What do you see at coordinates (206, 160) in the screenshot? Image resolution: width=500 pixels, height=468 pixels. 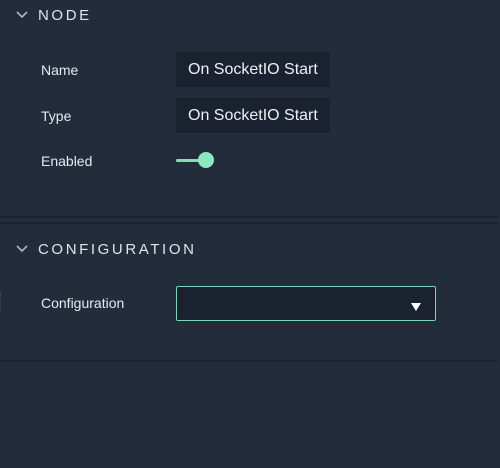 I see `toggle-knob` at bounding box center [206, 160].